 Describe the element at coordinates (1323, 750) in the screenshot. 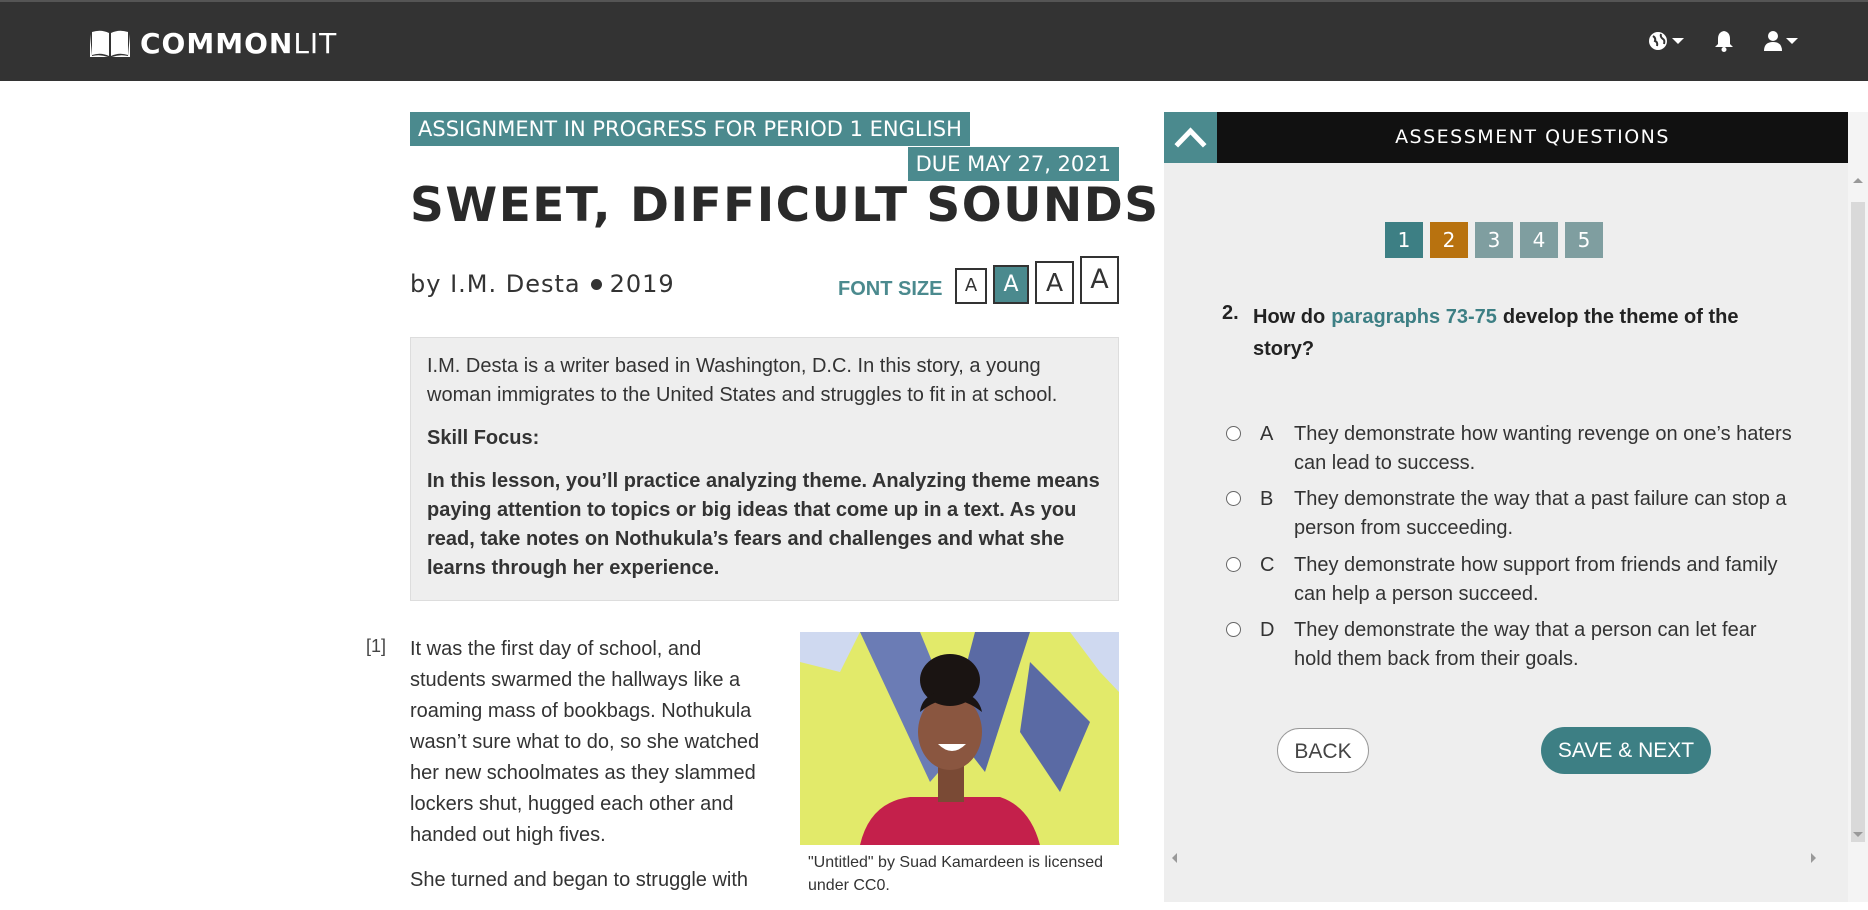

I see `back-button: BACK` at that location.